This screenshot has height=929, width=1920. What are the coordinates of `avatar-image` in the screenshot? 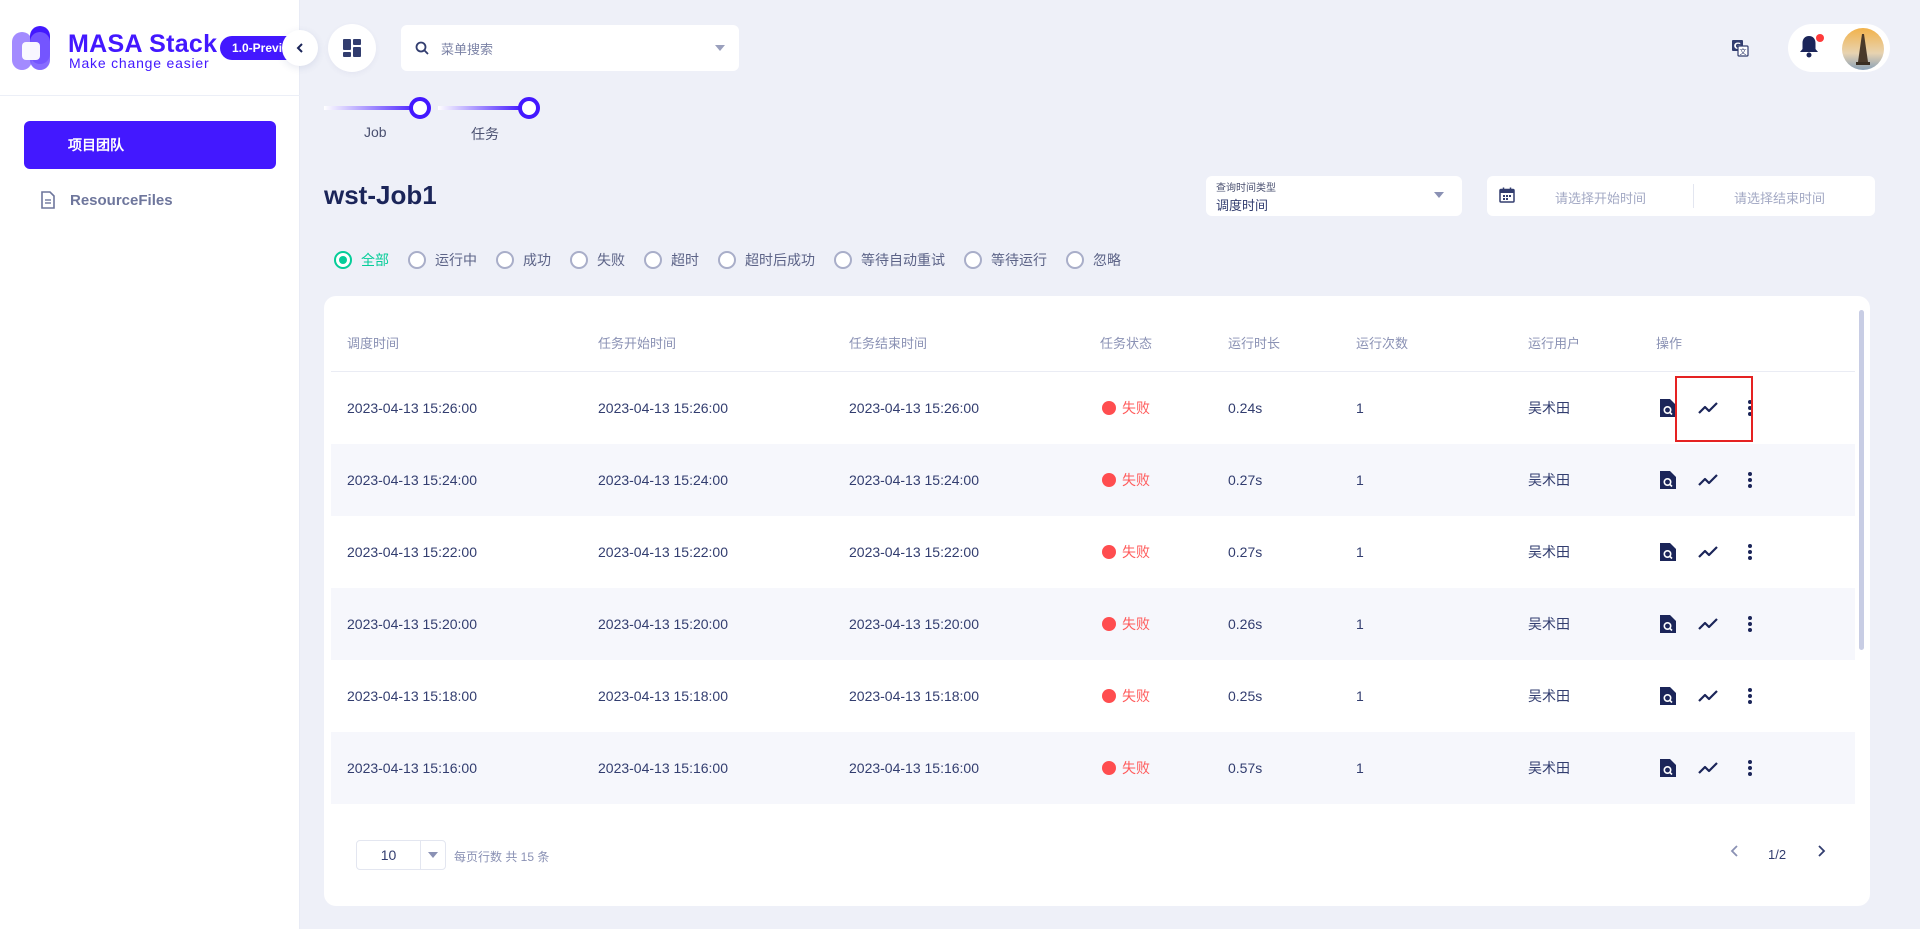 It's located at (1863, 49).